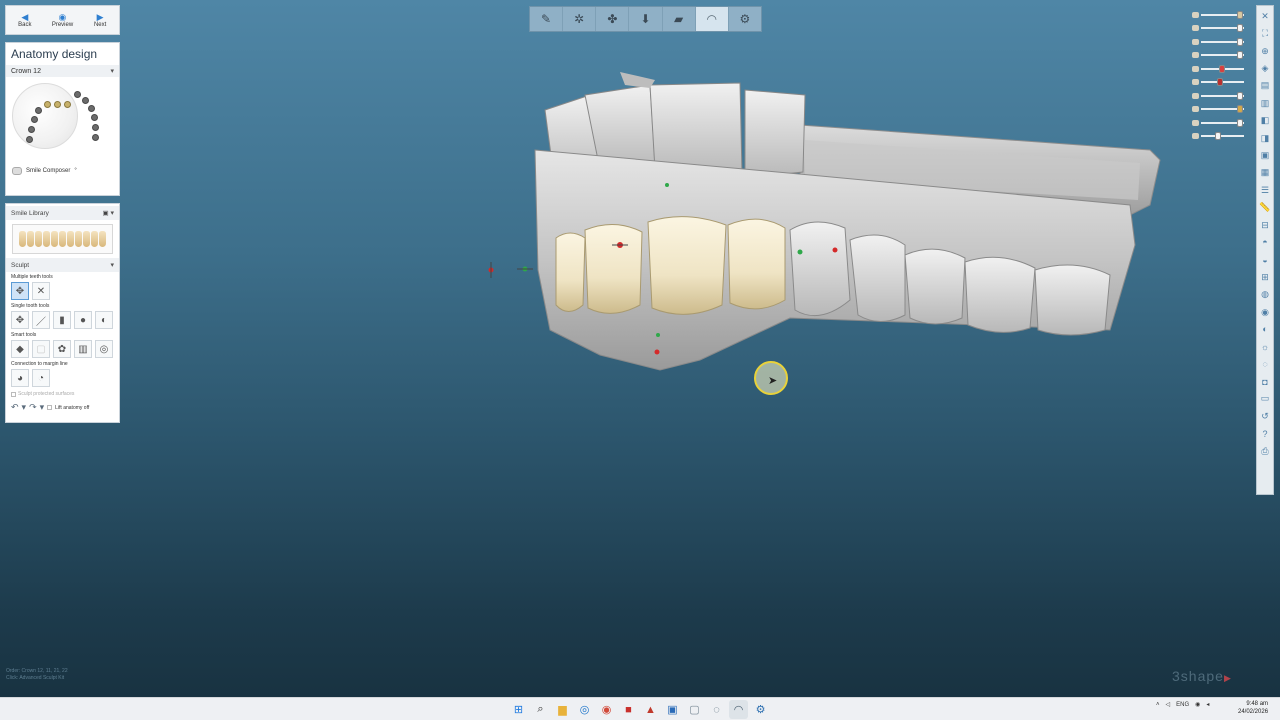 The height and width of the screenshot is (720, 1280). Describe the element at coordinates (540, 709) in the screenshot. I see `search-icon: ⌕` at that location.